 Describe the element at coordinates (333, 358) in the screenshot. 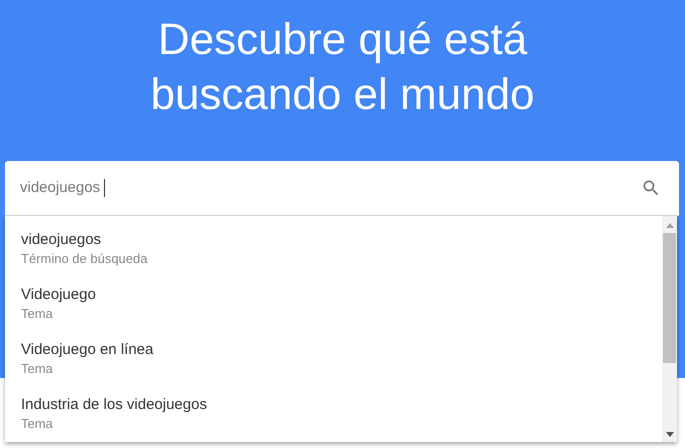

I see `suggestion-item: Videojuego en línea Tema` at that location.